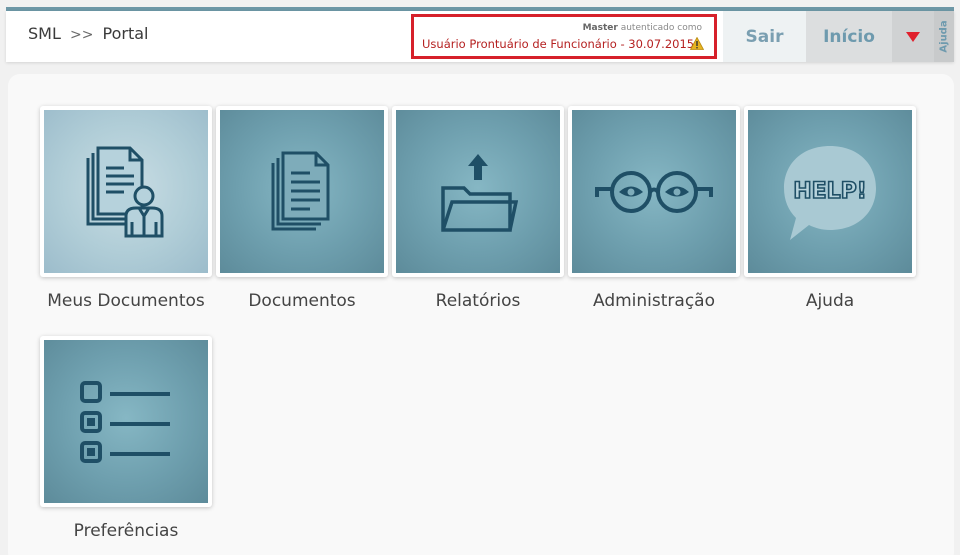 The image size is (960, 555). I want to click on breadcrumb: SML >> Portal, so click(88, 33).